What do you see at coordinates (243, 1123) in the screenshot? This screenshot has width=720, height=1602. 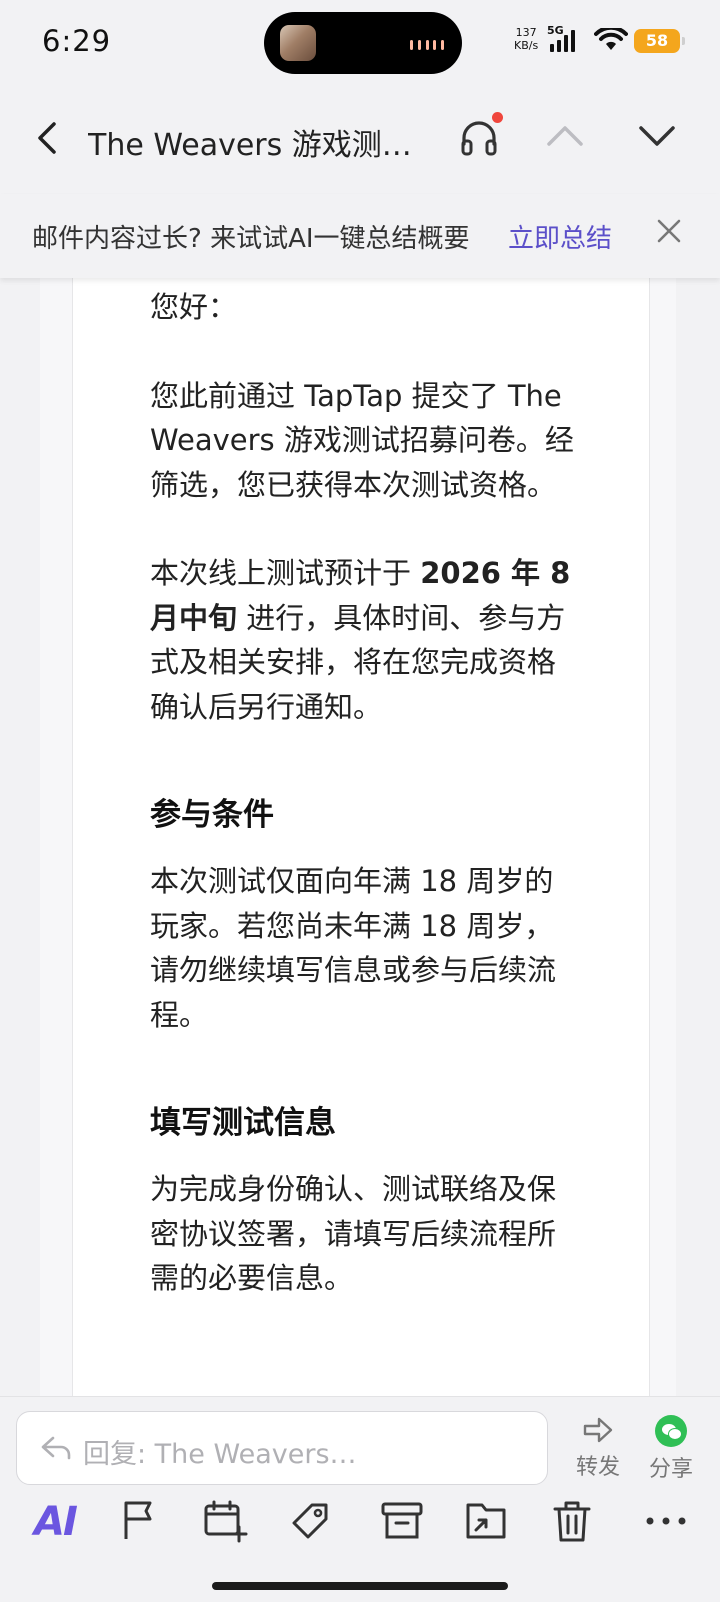 I see `section-title-fill-info: 填写测试信息` at bounding box center [243, 1123].